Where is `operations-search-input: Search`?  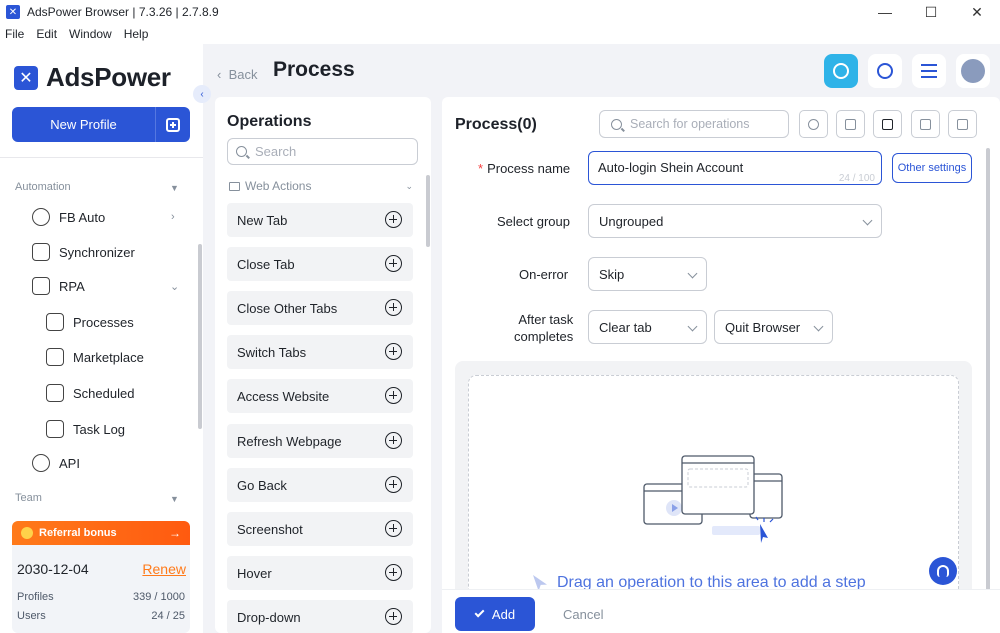
operations-search-input: Search is located at coordinates (322, 151).